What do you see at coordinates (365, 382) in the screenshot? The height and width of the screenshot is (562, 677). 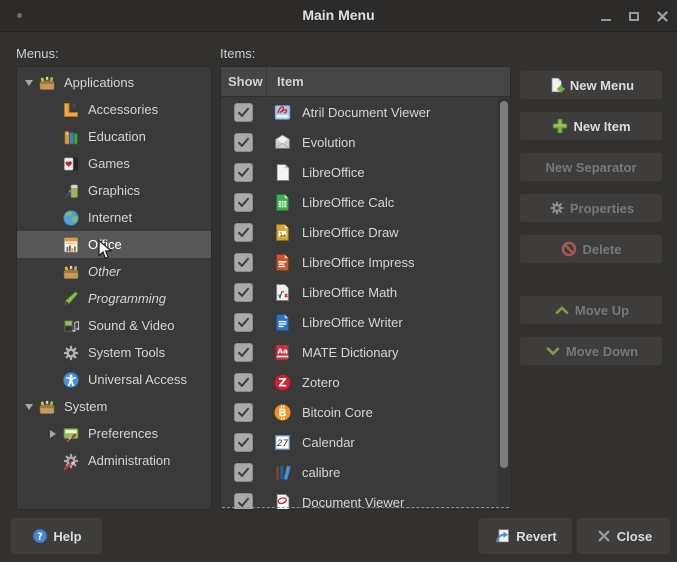 I see `item-row-zotero: Z Zotero` at bounding box center [365, 382].